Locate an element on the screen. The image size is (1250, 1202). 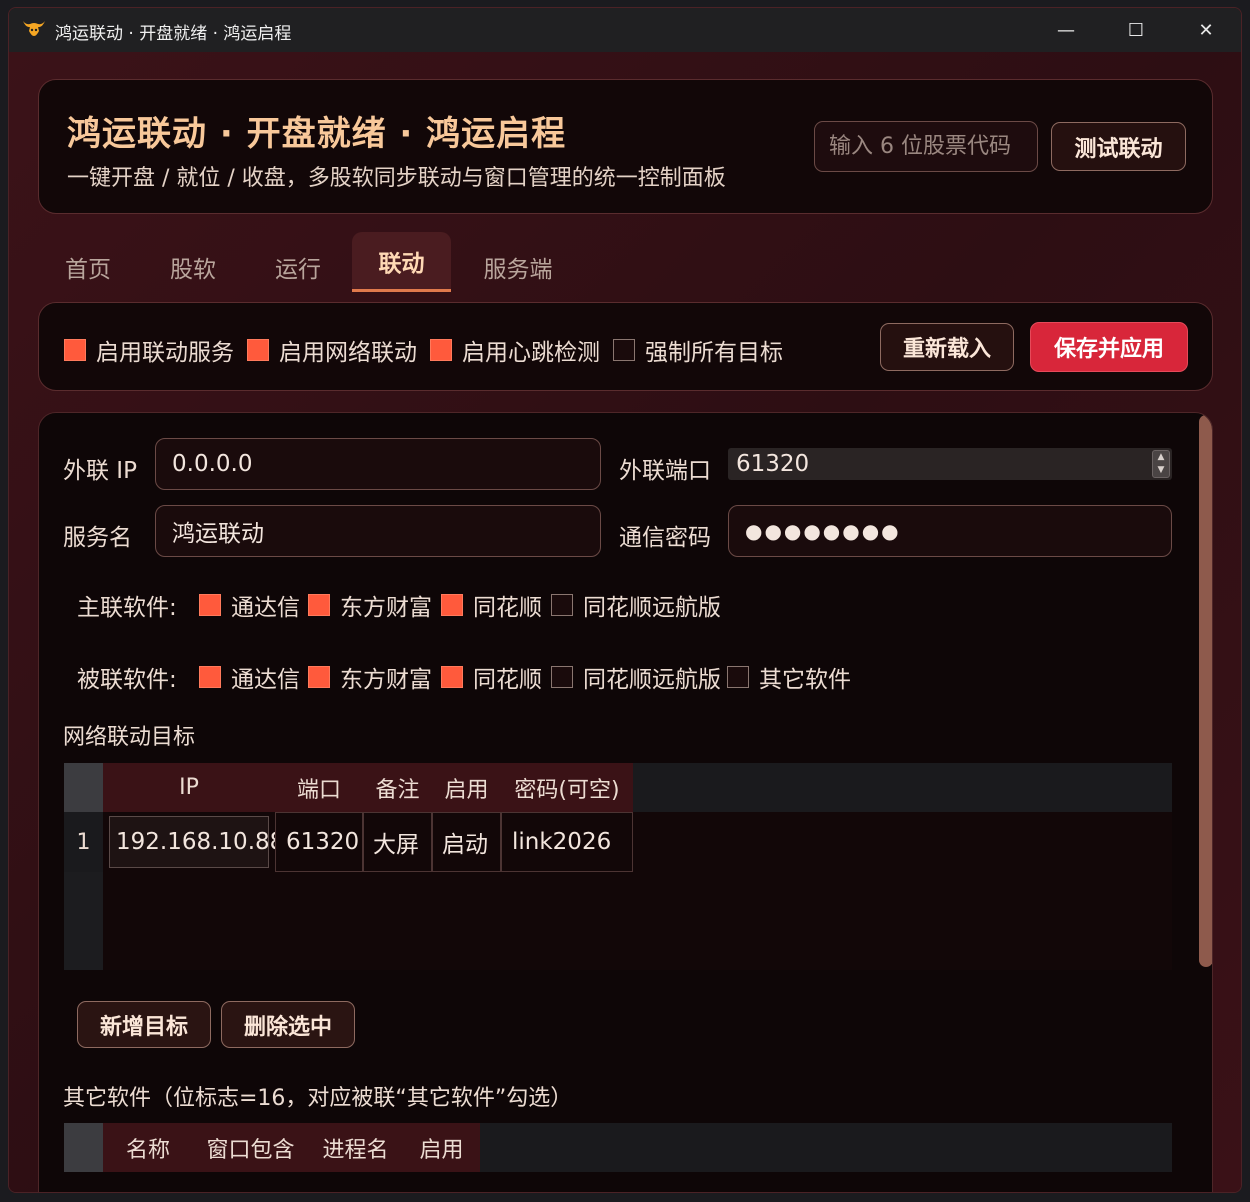
cell-port: 61320 is located at coordinates (319, 842).